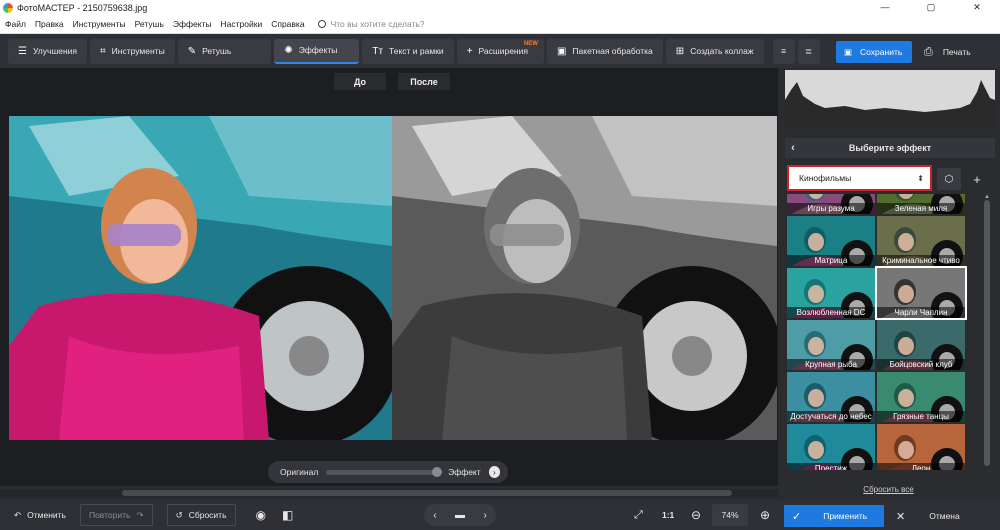 The height and width of the screenshot is (530, 1000). What do you see at coordinates (831, 241) in the screenshot?
I see `effect-thumbnail: Матрица` at bounding box center [831, 241].